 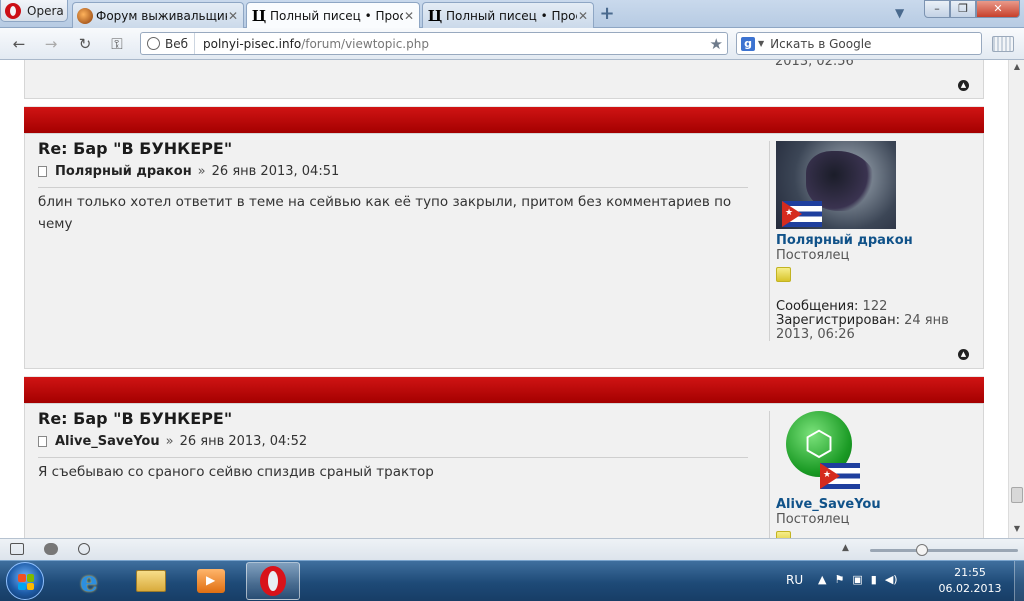 What do you see at coordinates (874, 579) in the screenshot?
I see `network-signal-icon: ▮` at bounding box center [874, 579].